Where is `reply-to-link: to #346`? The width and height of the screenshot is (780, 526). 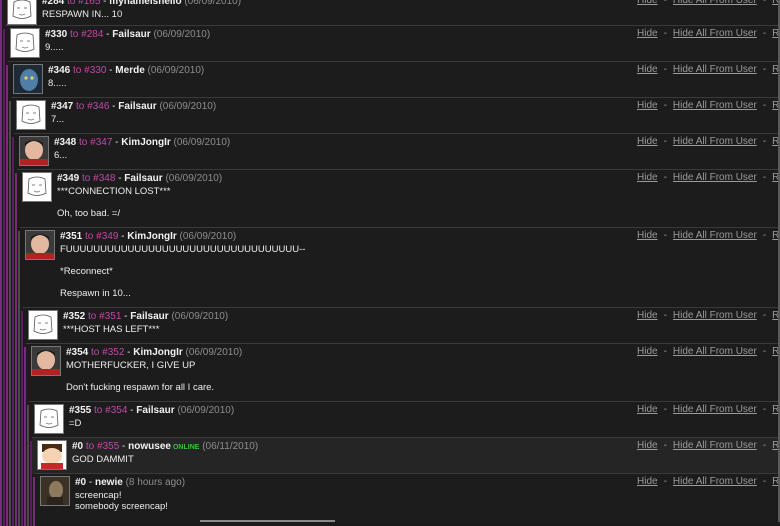
reply-to-link: to #346 is located at coordinates (91, 106).